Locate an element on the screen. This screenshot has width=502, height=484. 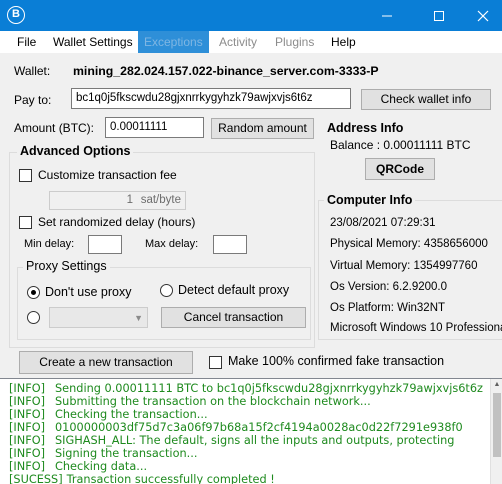
maximize-button is located at coordinates (439, 15).